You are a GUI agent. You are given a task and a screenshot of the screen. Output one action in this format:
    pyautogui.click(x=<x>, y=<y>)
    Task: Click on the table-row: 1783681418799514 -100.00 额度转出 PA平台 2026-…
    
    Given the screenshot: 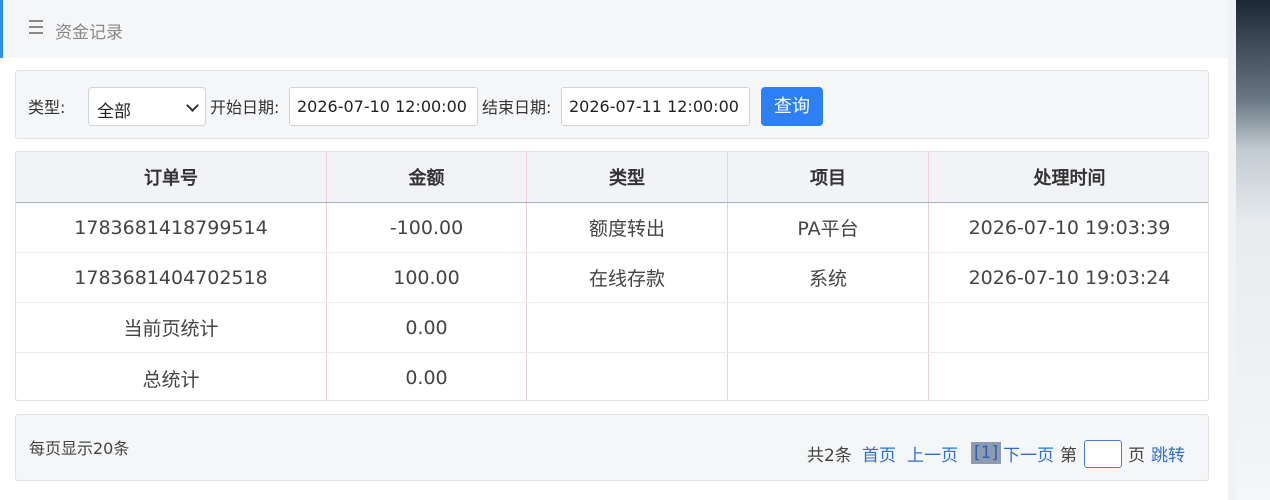 What is the action you would take?
    pyautogui.click(x=612, y=228)
    